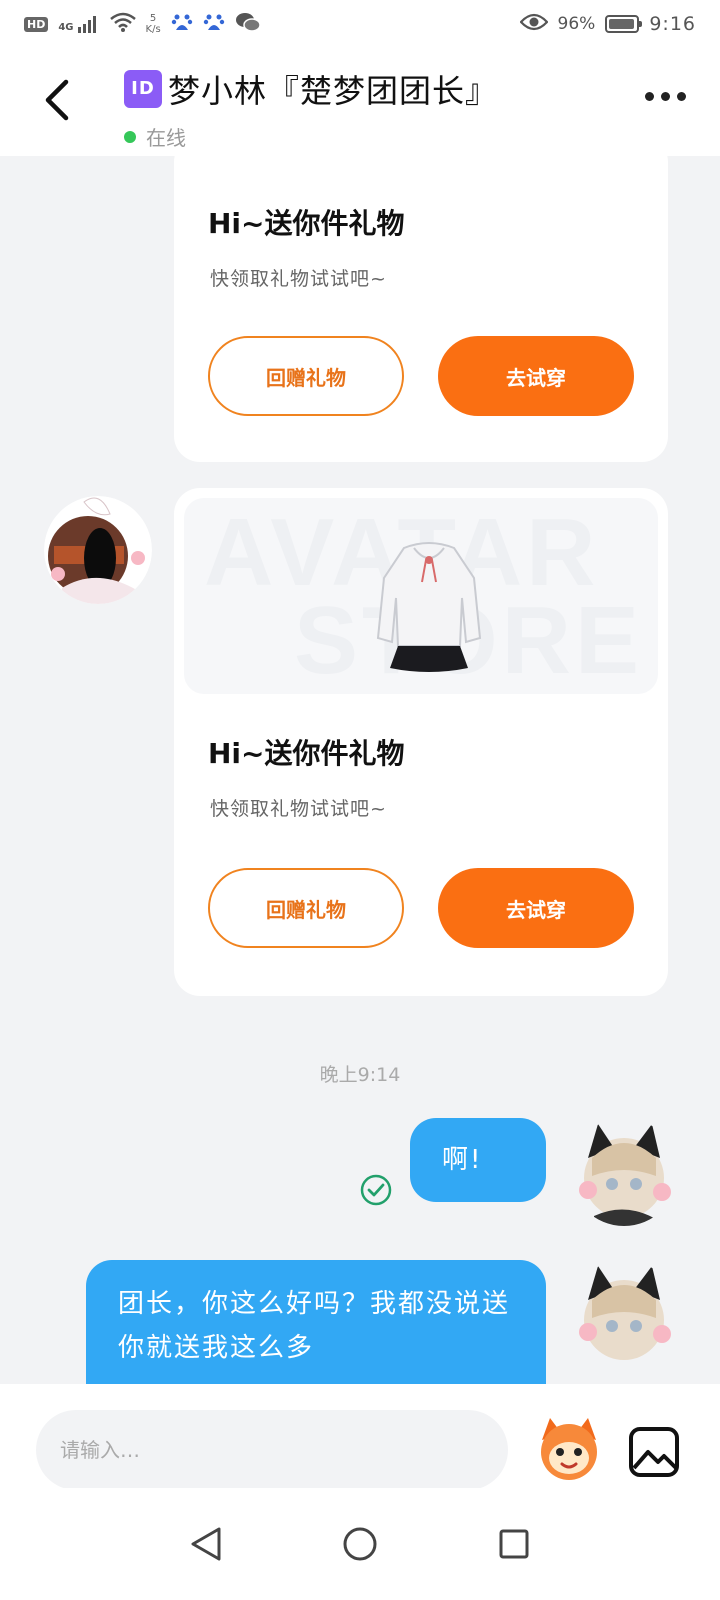 This screenshot has height=1600, width=720. Describe the element at coordinates (672, 24) in the screenshot. I see `clock: 9:16` at that location.